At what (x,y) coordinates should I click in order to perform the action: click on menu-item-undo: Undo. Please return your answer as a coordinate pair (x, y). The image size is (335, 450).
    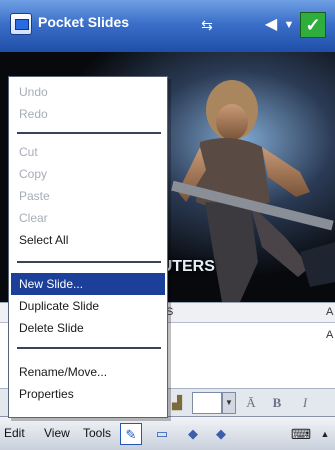
    Looking at the image, I should click on (88, 92).